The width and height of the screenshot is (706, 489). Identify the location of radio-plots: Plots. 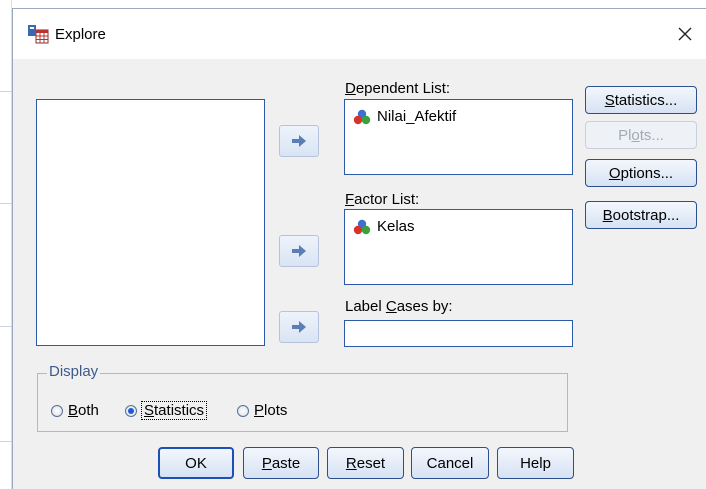
(262, 410).